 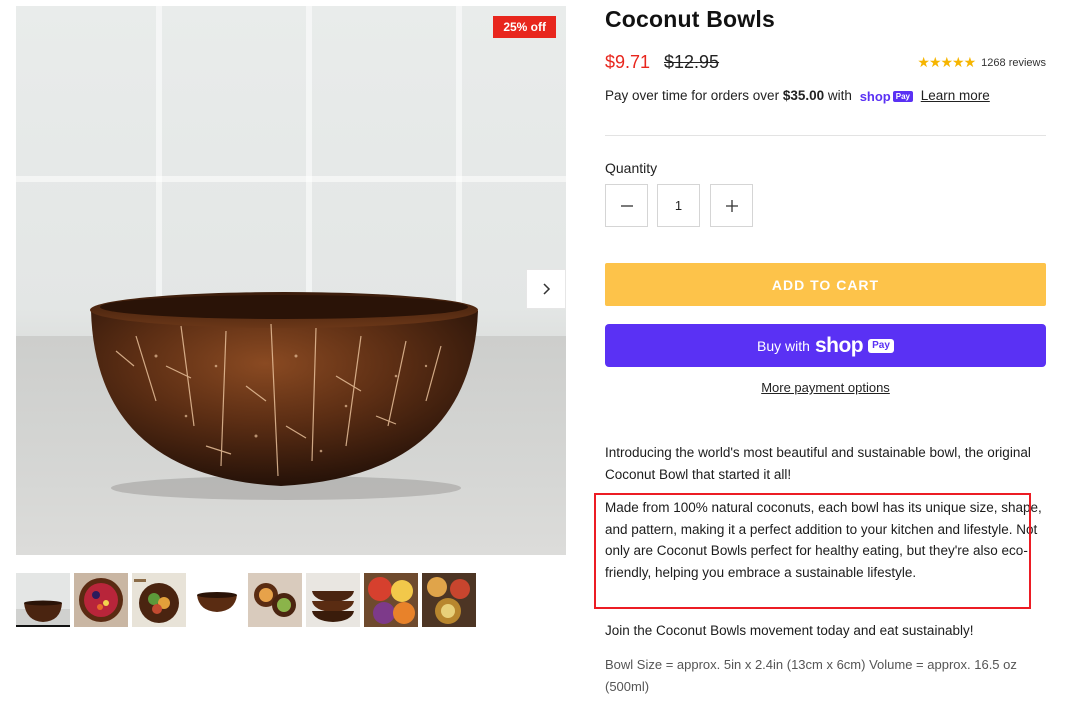 I want to click on more-payment-options-link: More payment options, so click(x=825, y=387).